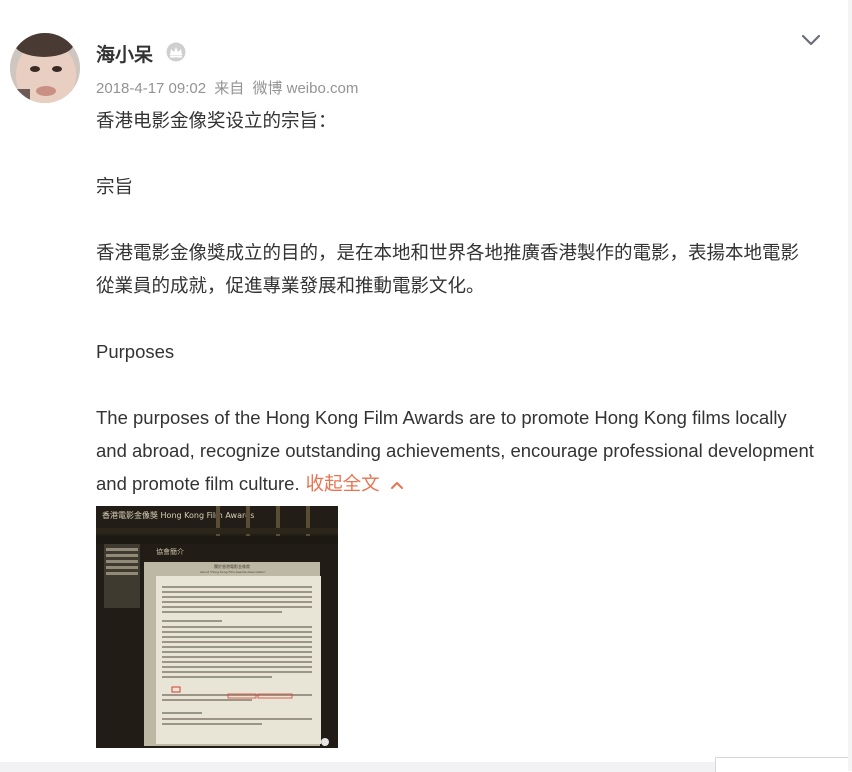  What do you see at coordinates (178, 515) in the screenshot?
I see `image-site-title: 香港電影金像獎 Hong Kong Film Awards` at bounding box center [178, 515].